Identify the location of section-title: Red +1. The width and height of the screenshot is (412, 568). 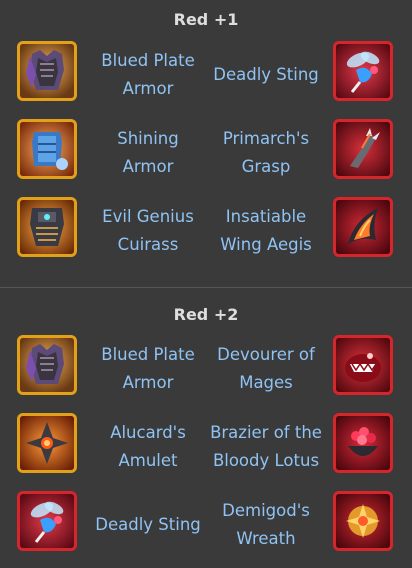
(206, 19).